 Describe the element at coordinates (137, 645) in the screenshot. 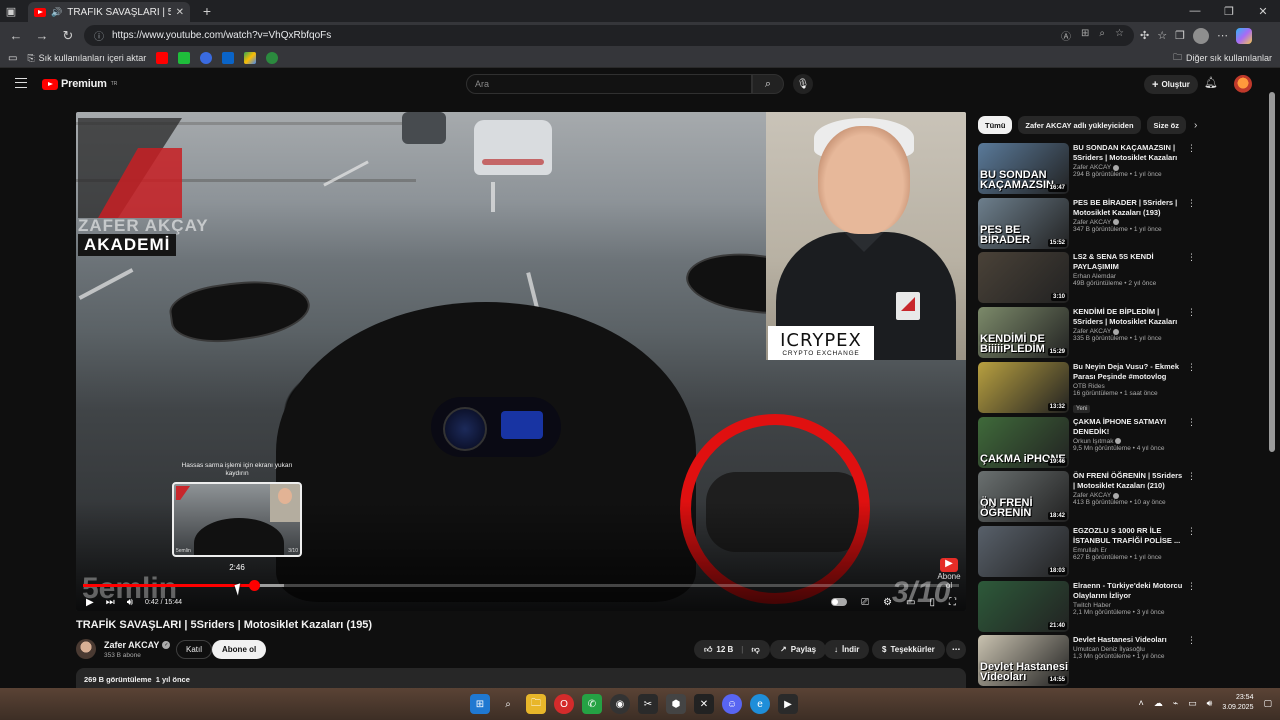

I see `channel-name: Zafer AKCAY ✓` at that location.